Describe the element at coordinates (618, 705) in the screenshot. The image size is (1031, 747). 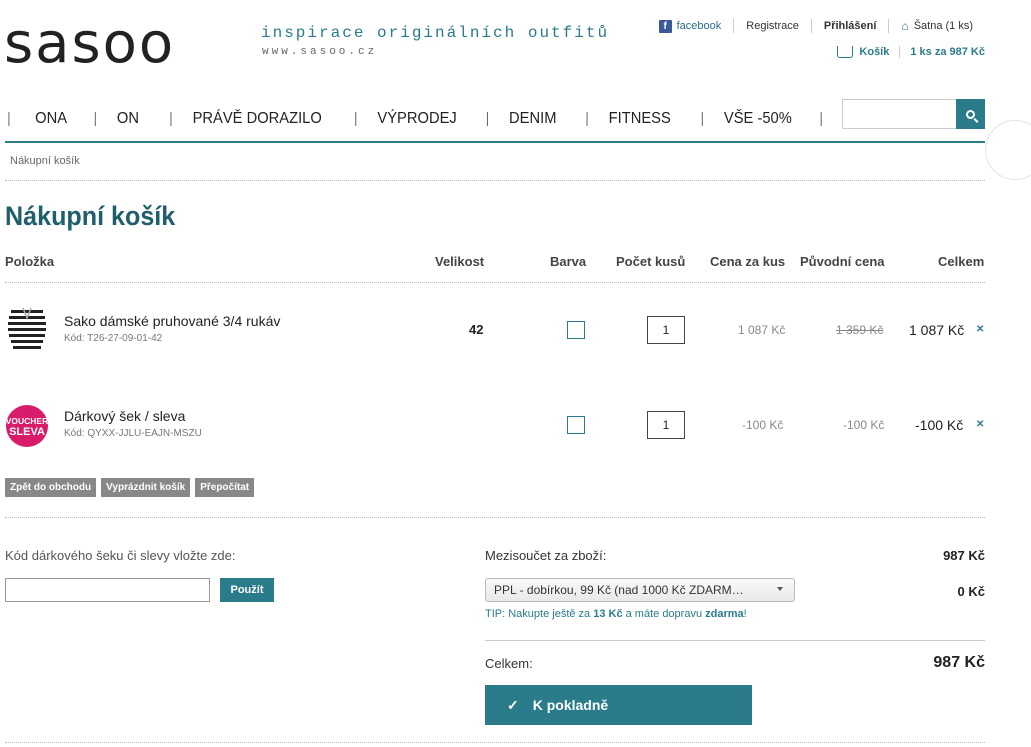
I see `checkout-button: ✓ K pokladně` at that location.